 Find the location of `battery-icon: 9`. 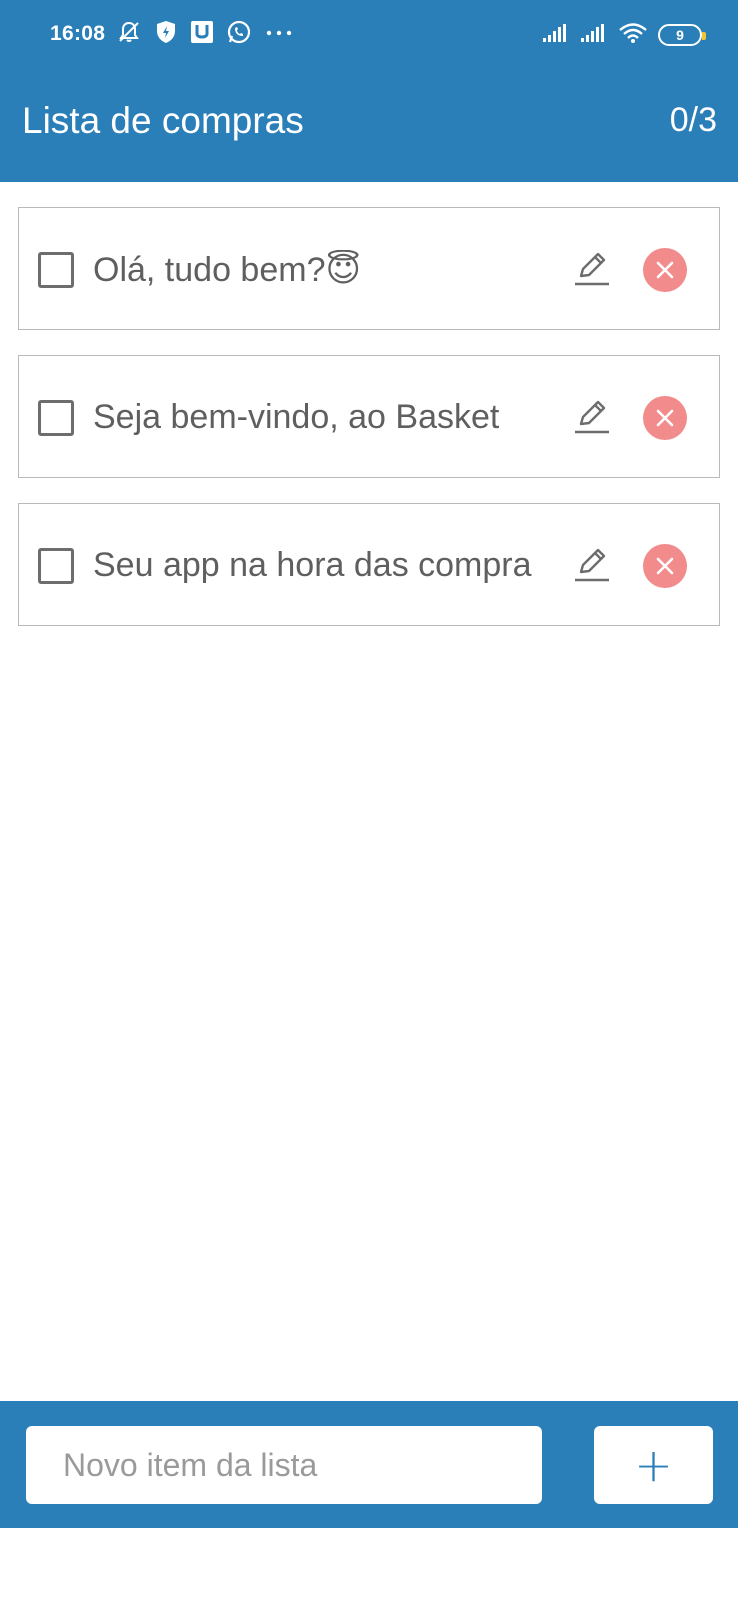

battery-icon: 9 is located at coordinates (682, 35).